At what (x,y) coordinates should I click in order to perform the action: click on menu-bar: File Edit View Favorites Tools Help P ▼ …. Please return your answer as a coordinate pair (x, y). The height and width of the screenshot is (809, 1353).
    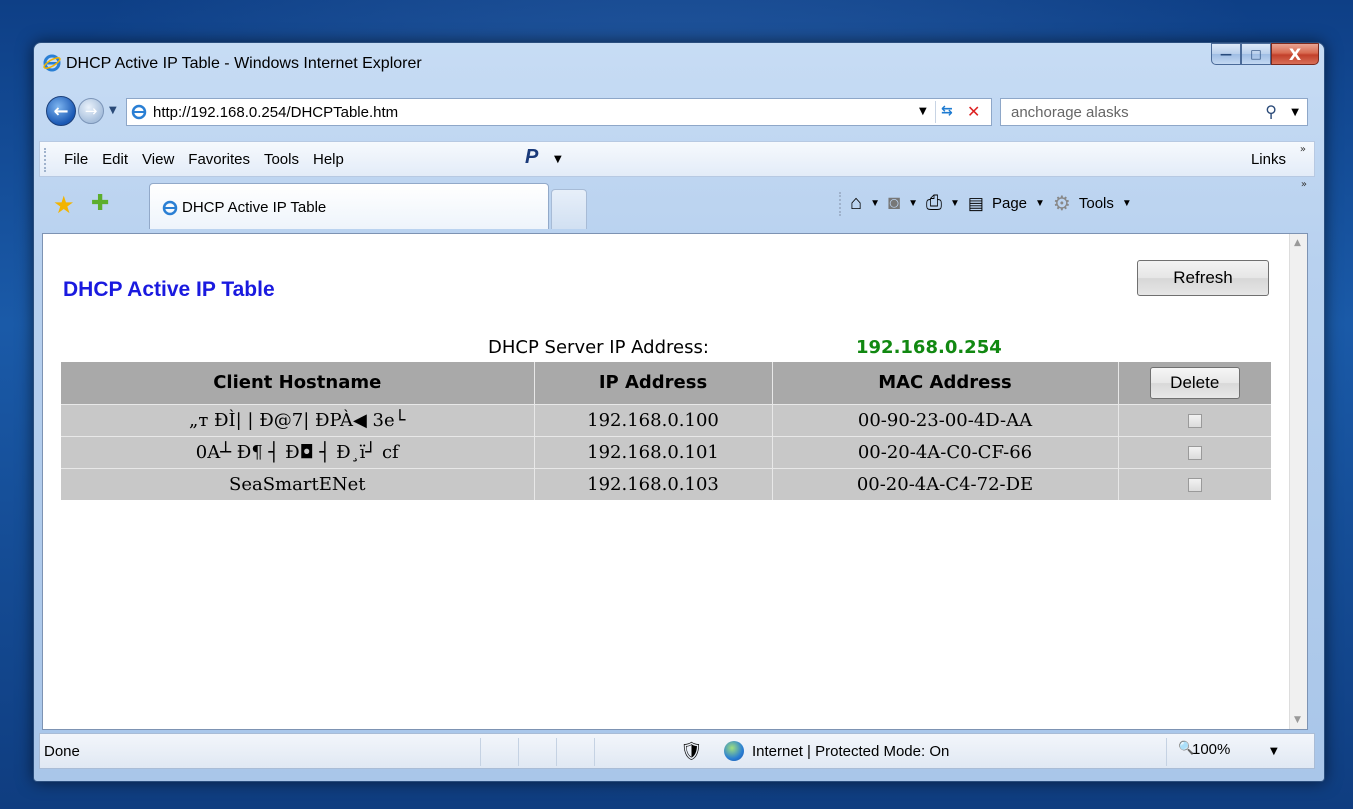
    Looking at the image, I should click on (677, 159).